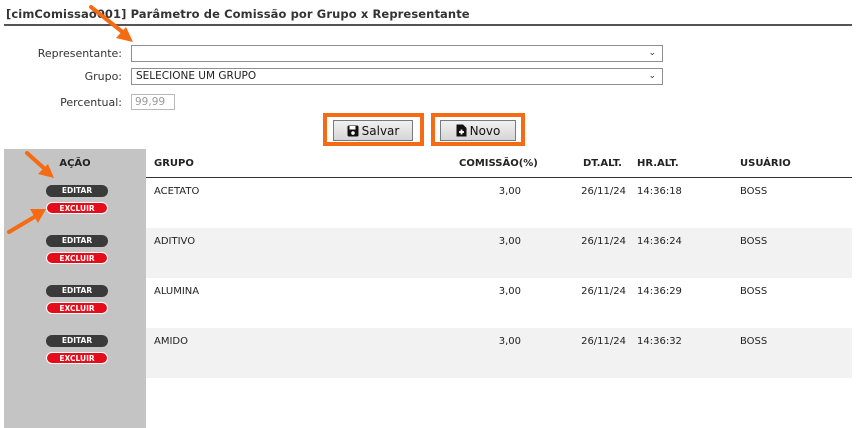 The width and height of the screenshot is (856, 428). Describe the element at coordinates (602, 164) in the screenshot. I see `header-dtalt: DT.ALT.` at that location.